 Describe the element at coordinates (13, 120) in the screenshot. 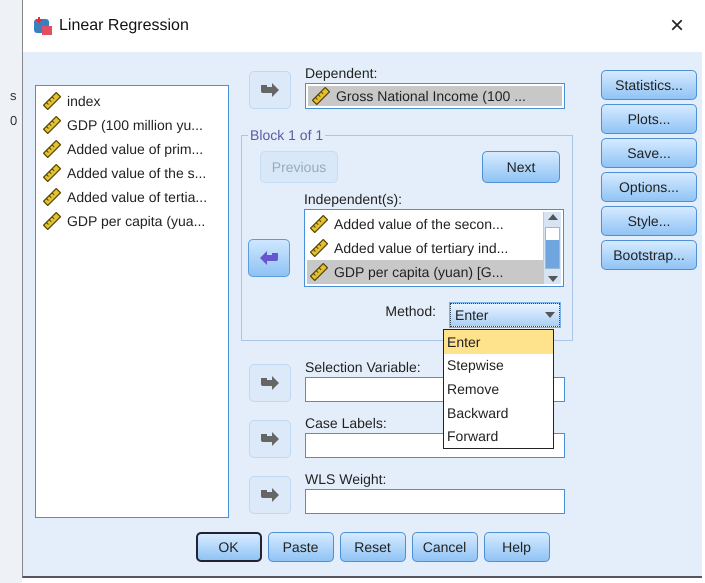

I see `background-cell-text: 0` at that location.